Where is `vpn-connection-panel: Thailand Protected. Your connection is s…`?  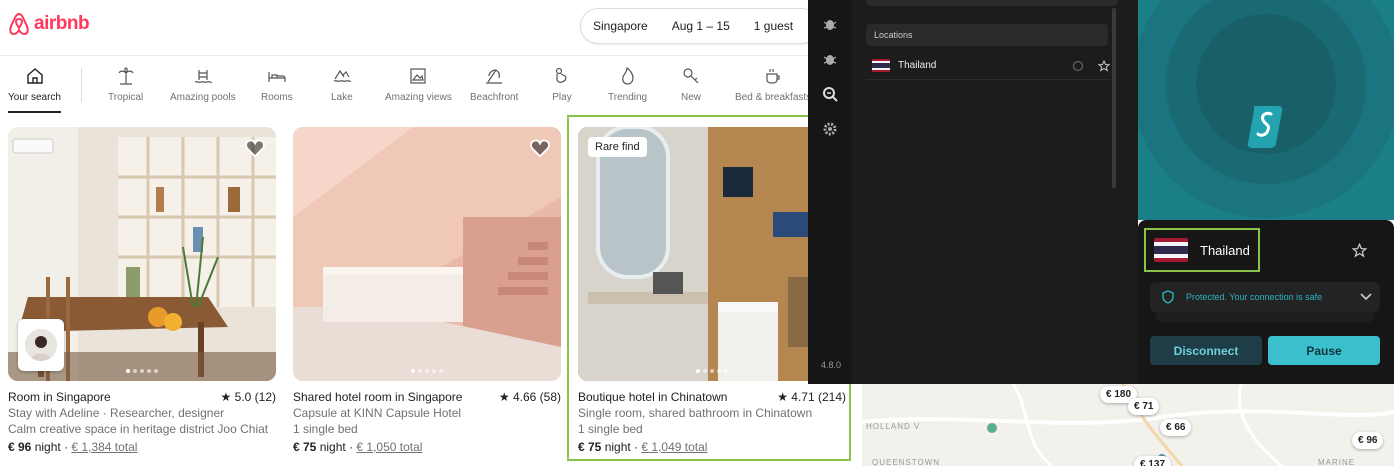
vpn-connection-panel: Thailand Protected. Your connection is s… is located at coordinates (1266, 302).